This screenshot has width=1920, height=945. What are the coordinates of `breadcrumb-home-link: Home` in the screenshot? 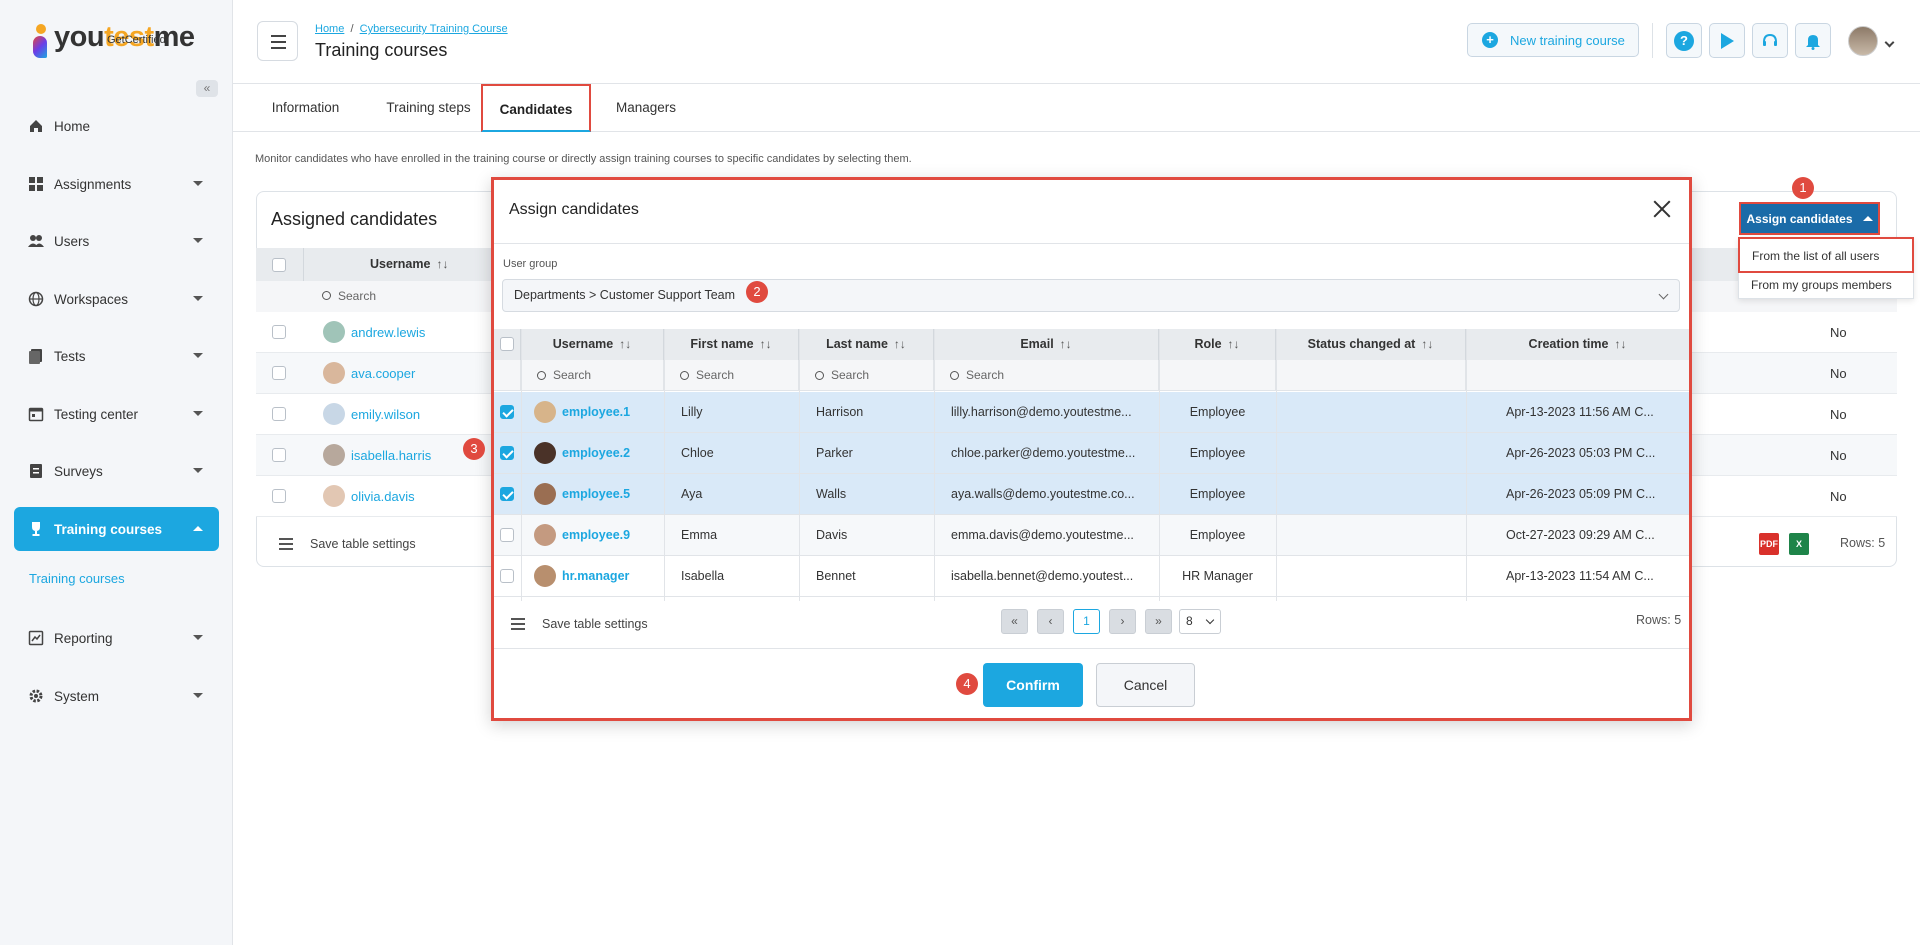 It's located at (329, 29).